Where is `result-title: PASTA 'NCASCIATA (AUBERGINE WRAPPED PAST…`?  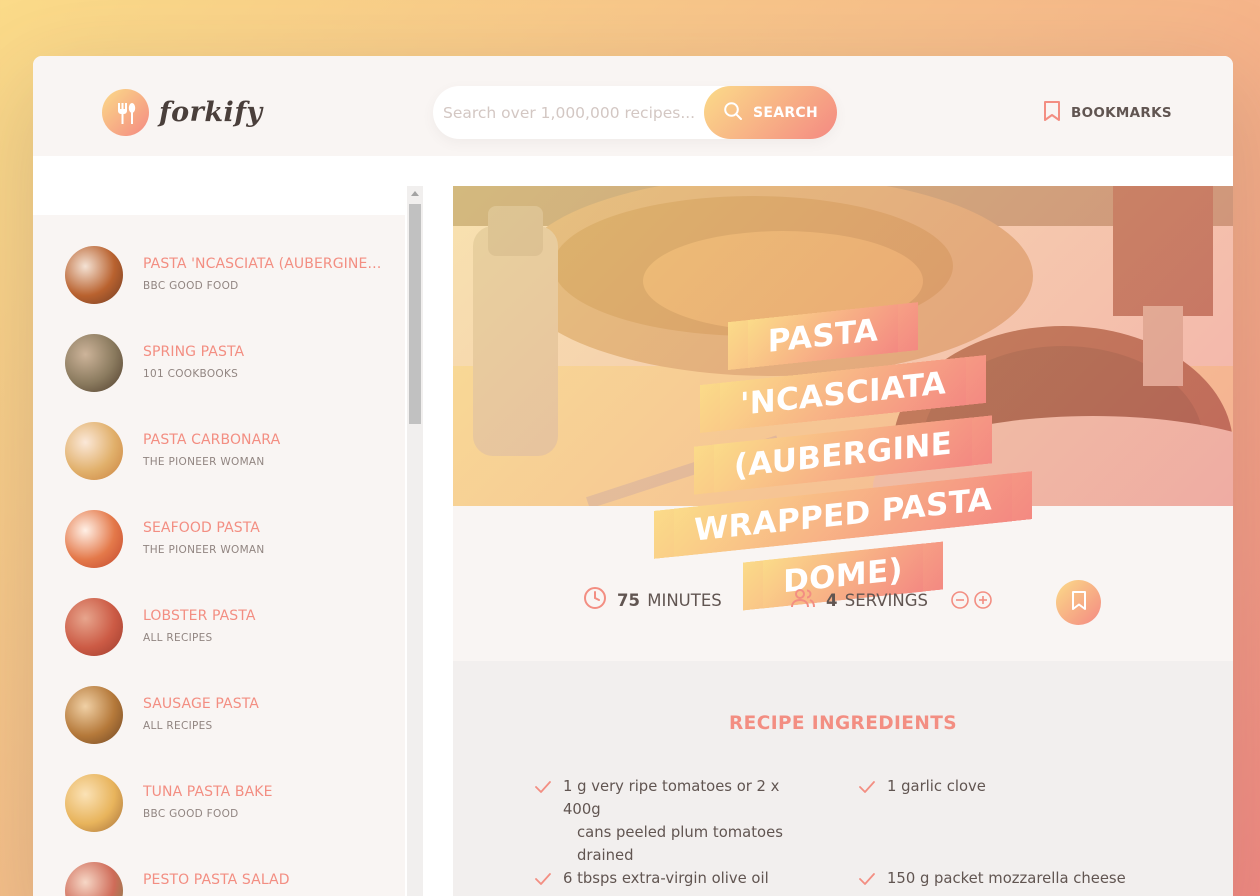 result-title: PASTA 'NCASCIATA (AUBERGINE WRAPPED PAST… is located at coordinates (263, 264).